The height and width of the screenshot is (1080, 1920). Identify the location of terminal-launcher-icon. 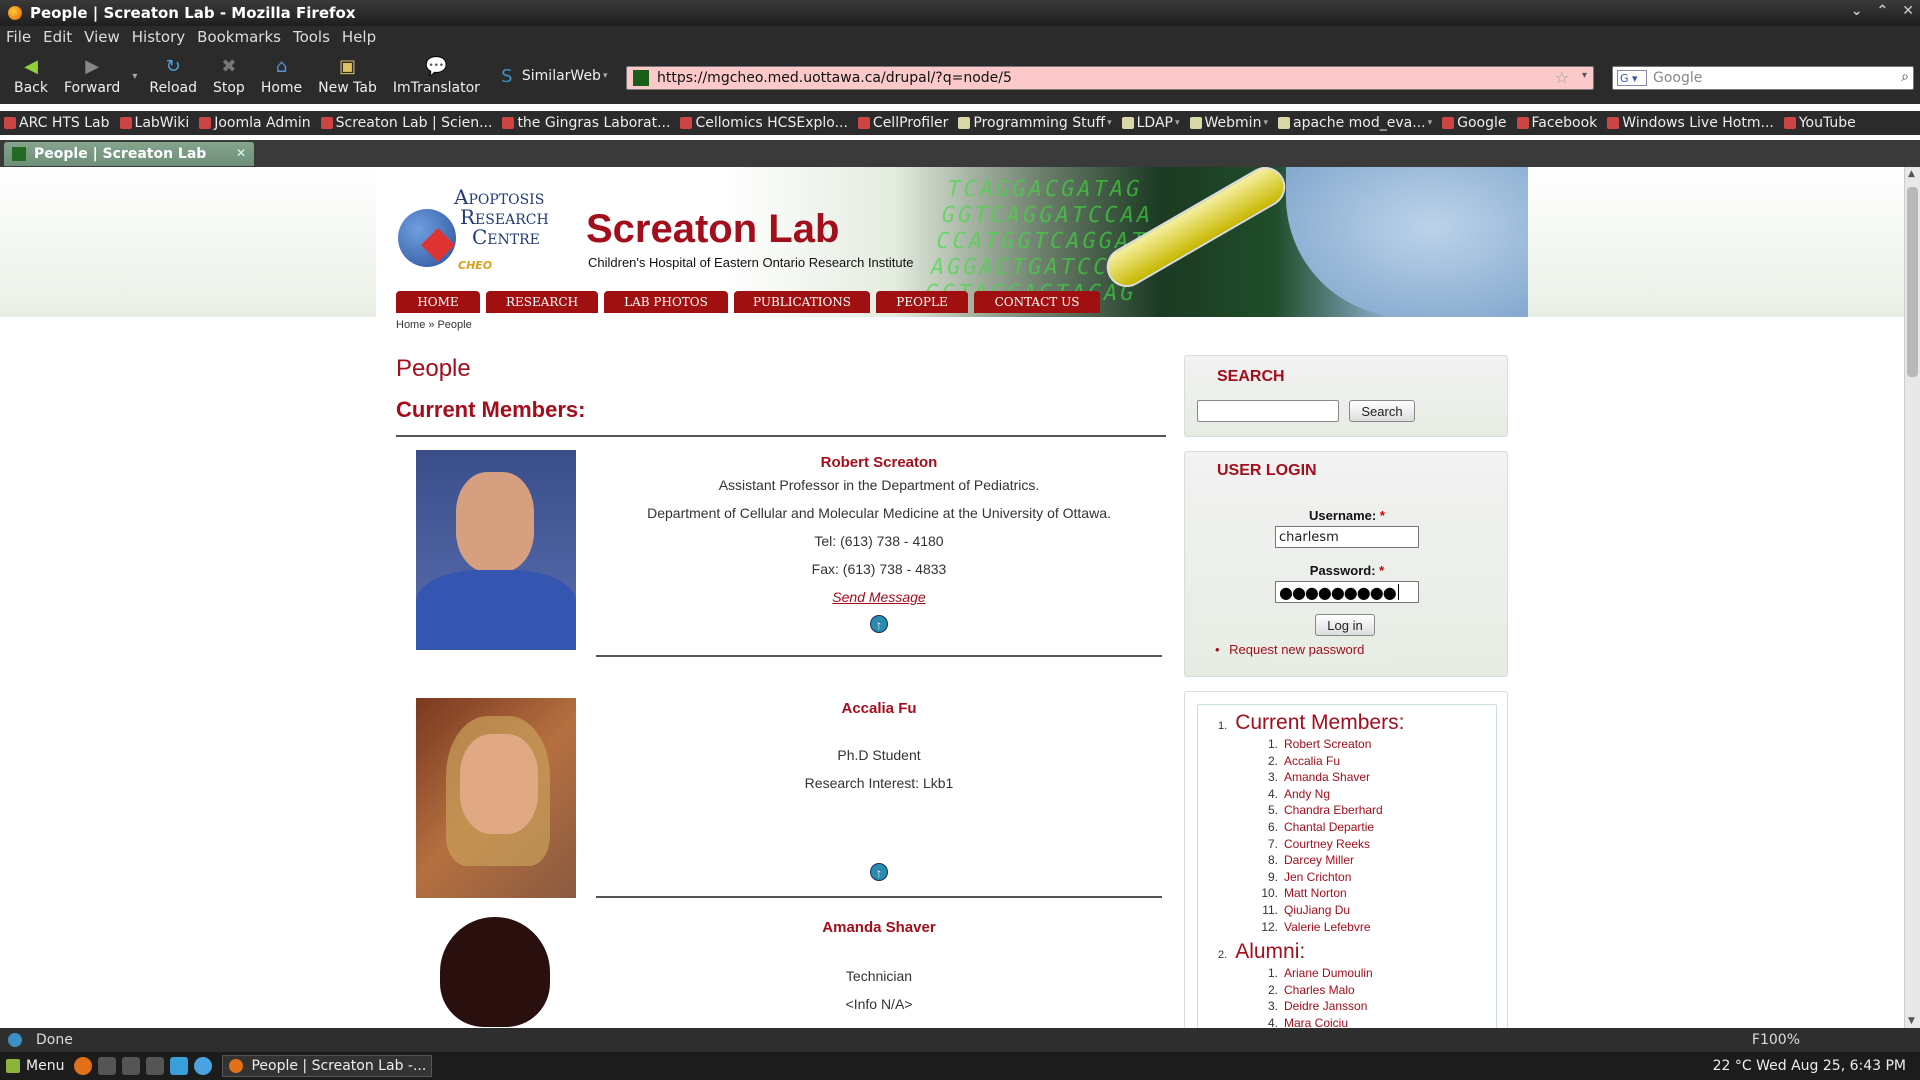
(155, 1066).